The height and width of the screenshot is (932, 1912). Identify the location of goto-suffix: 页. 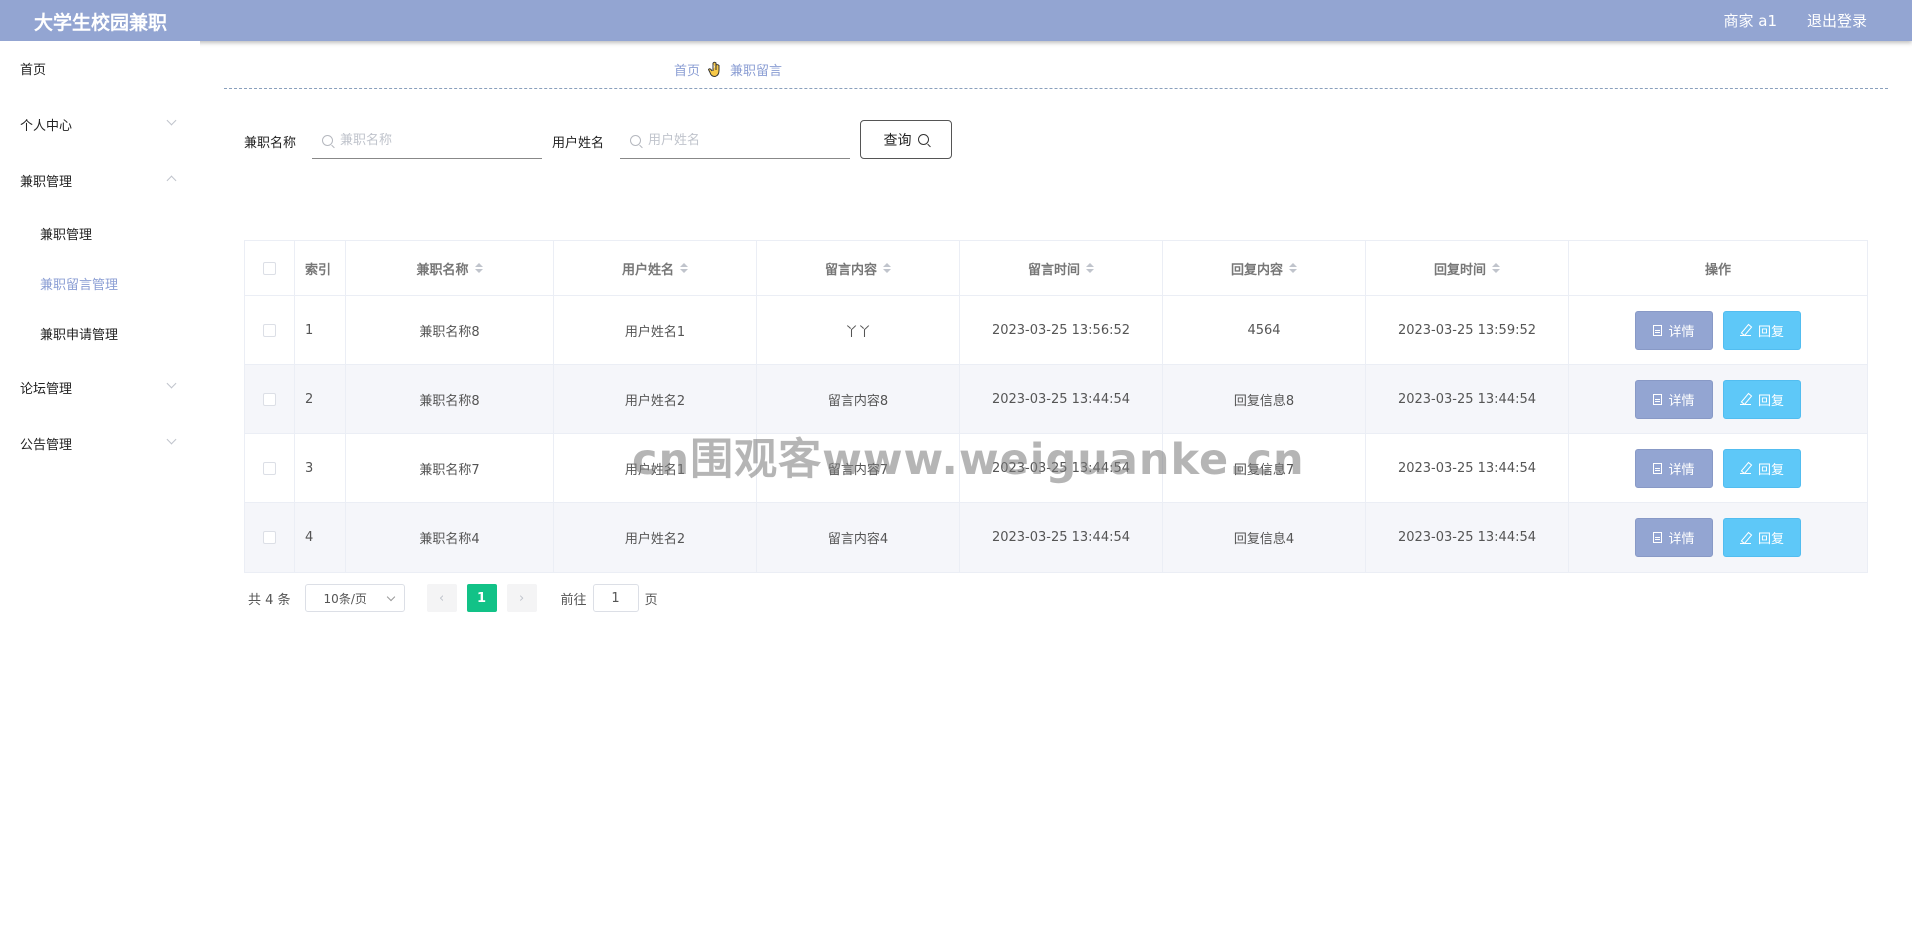
(651, 600).